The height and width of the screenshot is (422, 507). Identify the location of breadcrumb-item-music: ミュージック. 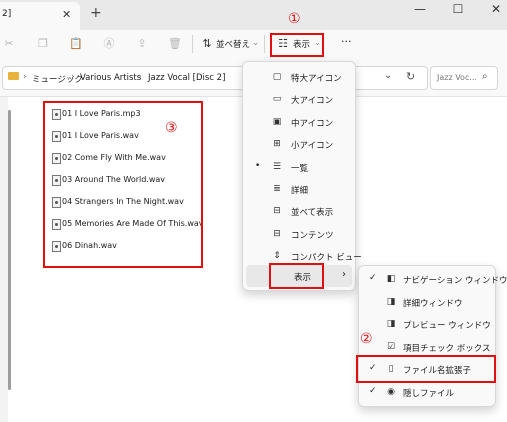
(57, 79).